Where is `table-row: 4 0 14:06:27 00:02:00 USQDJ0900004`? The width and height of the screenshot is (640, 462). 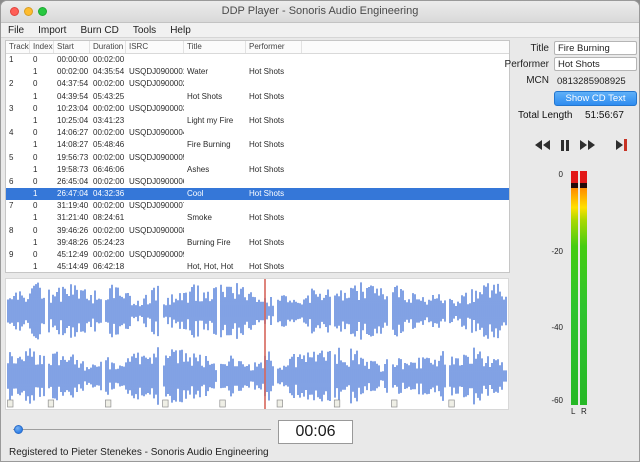
table-row: 4 0 14:06:27 00:02:00 USQDJ0900004 is located at coordinates (257, 133).